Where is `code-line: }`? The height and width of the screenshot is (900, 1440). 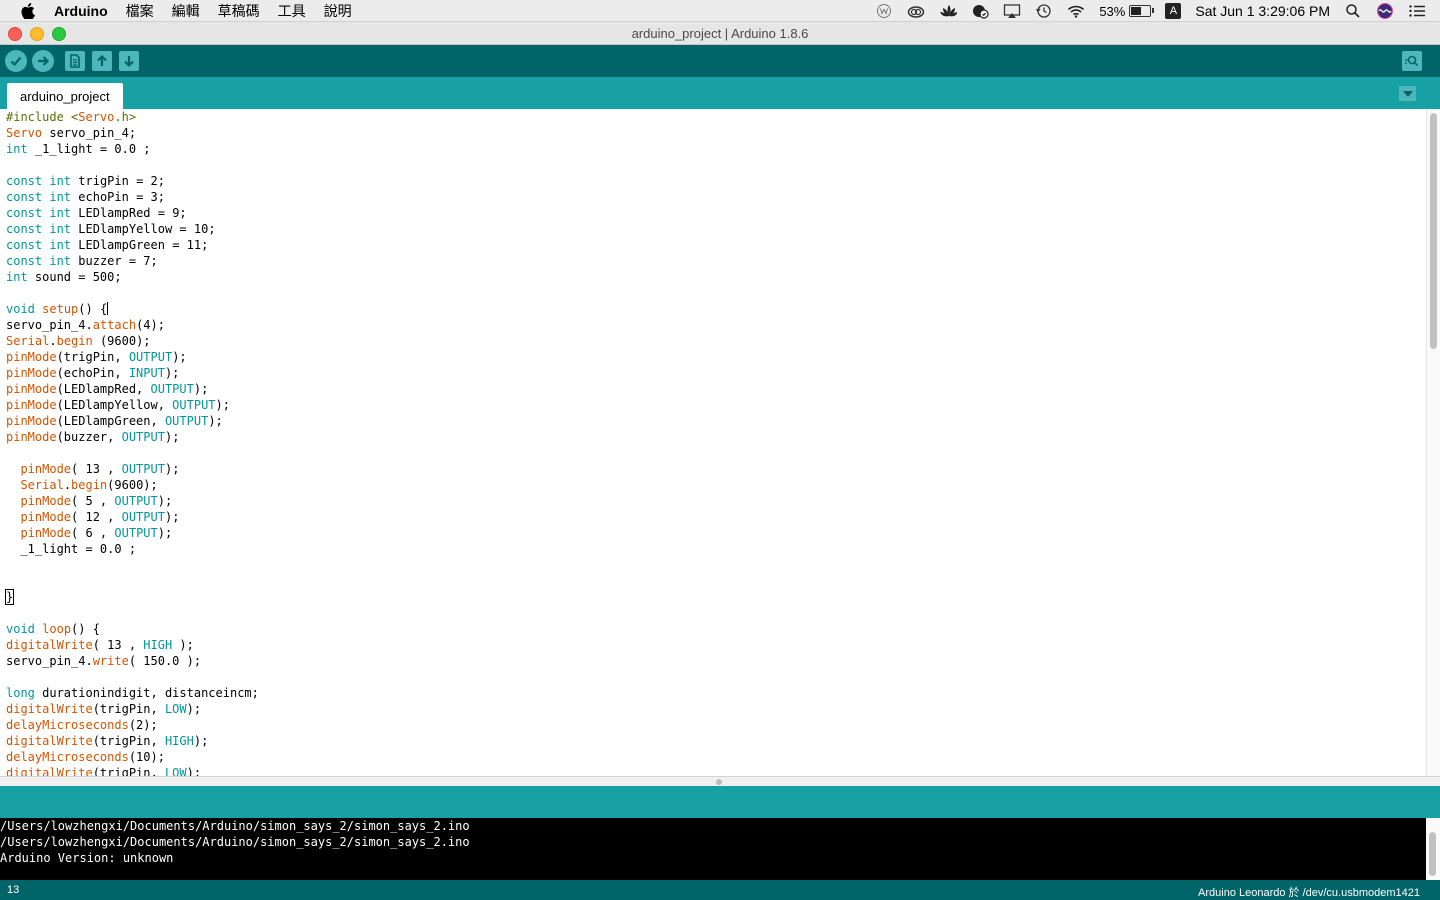 code-line: } is located at coordinates (131, 597).